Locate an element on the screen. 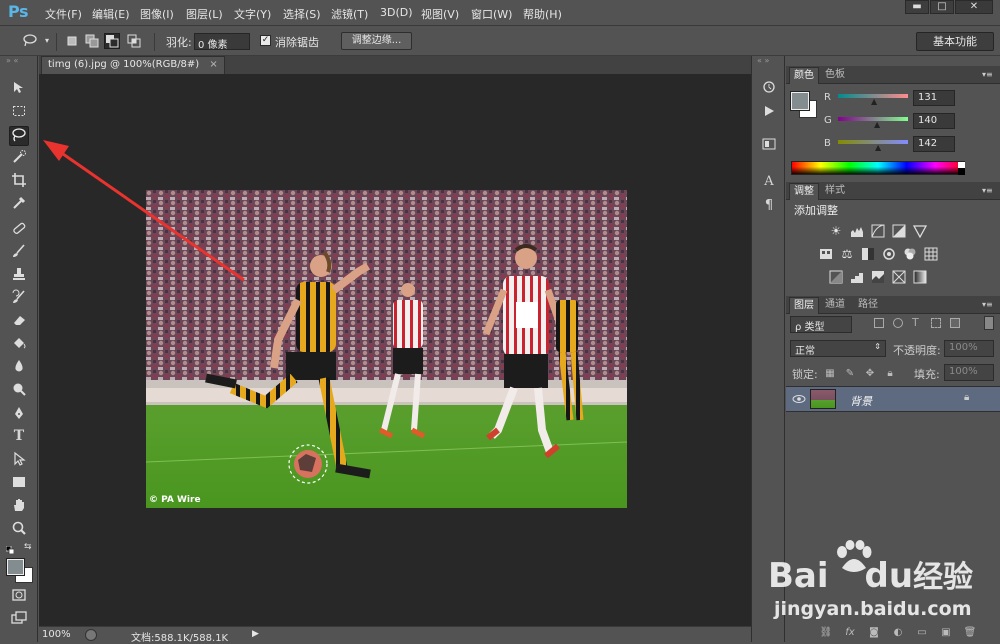  swap-colors-icon: ⇆ is located at coordinates (29, 547).